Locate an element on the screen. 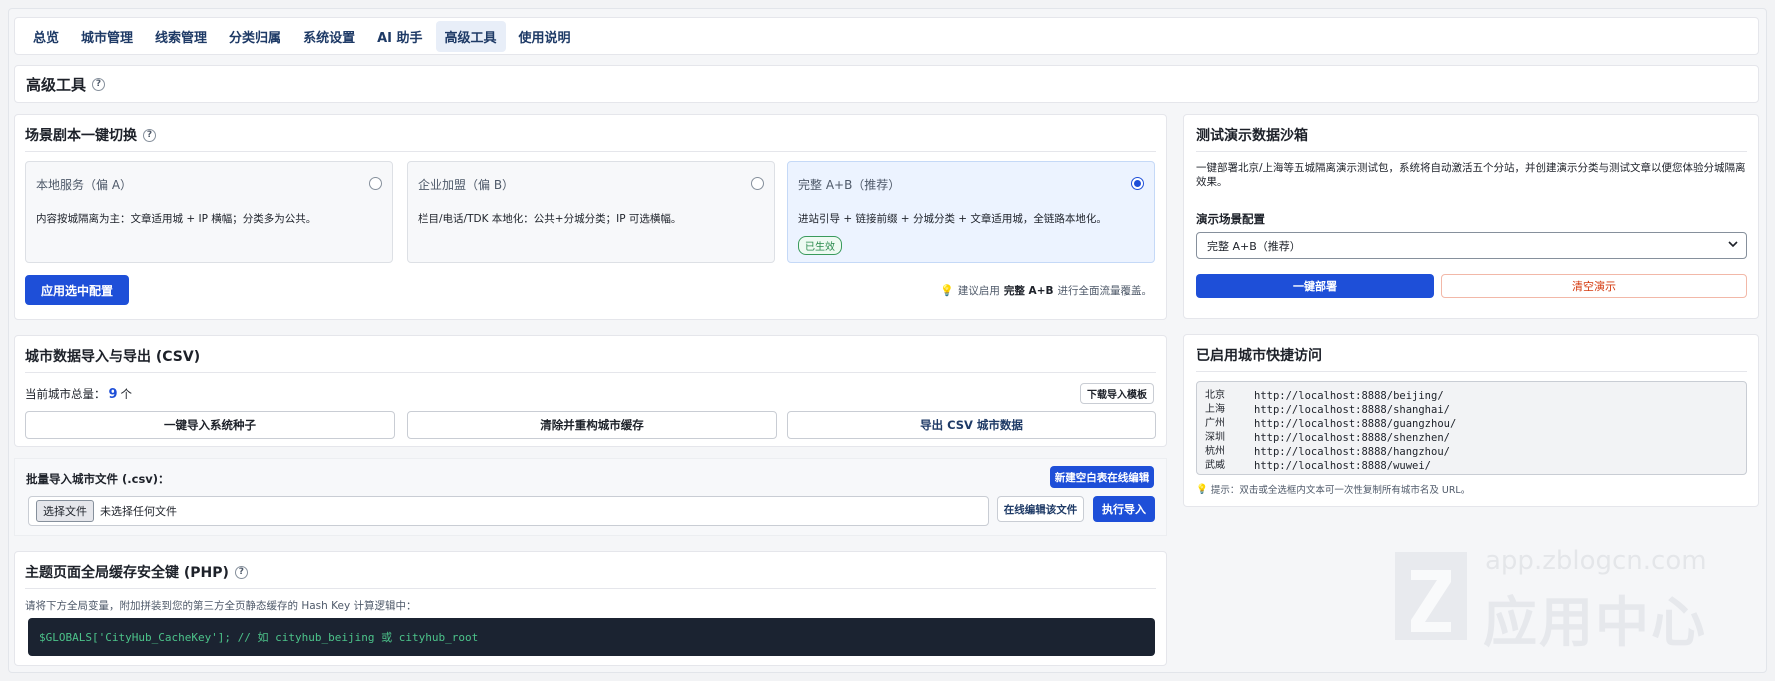 Image resolution: width=1775 pixels, height=681 pixels. tip-suffix: 进行全面流量覆盖。 is located at coordinates (1105, 291).